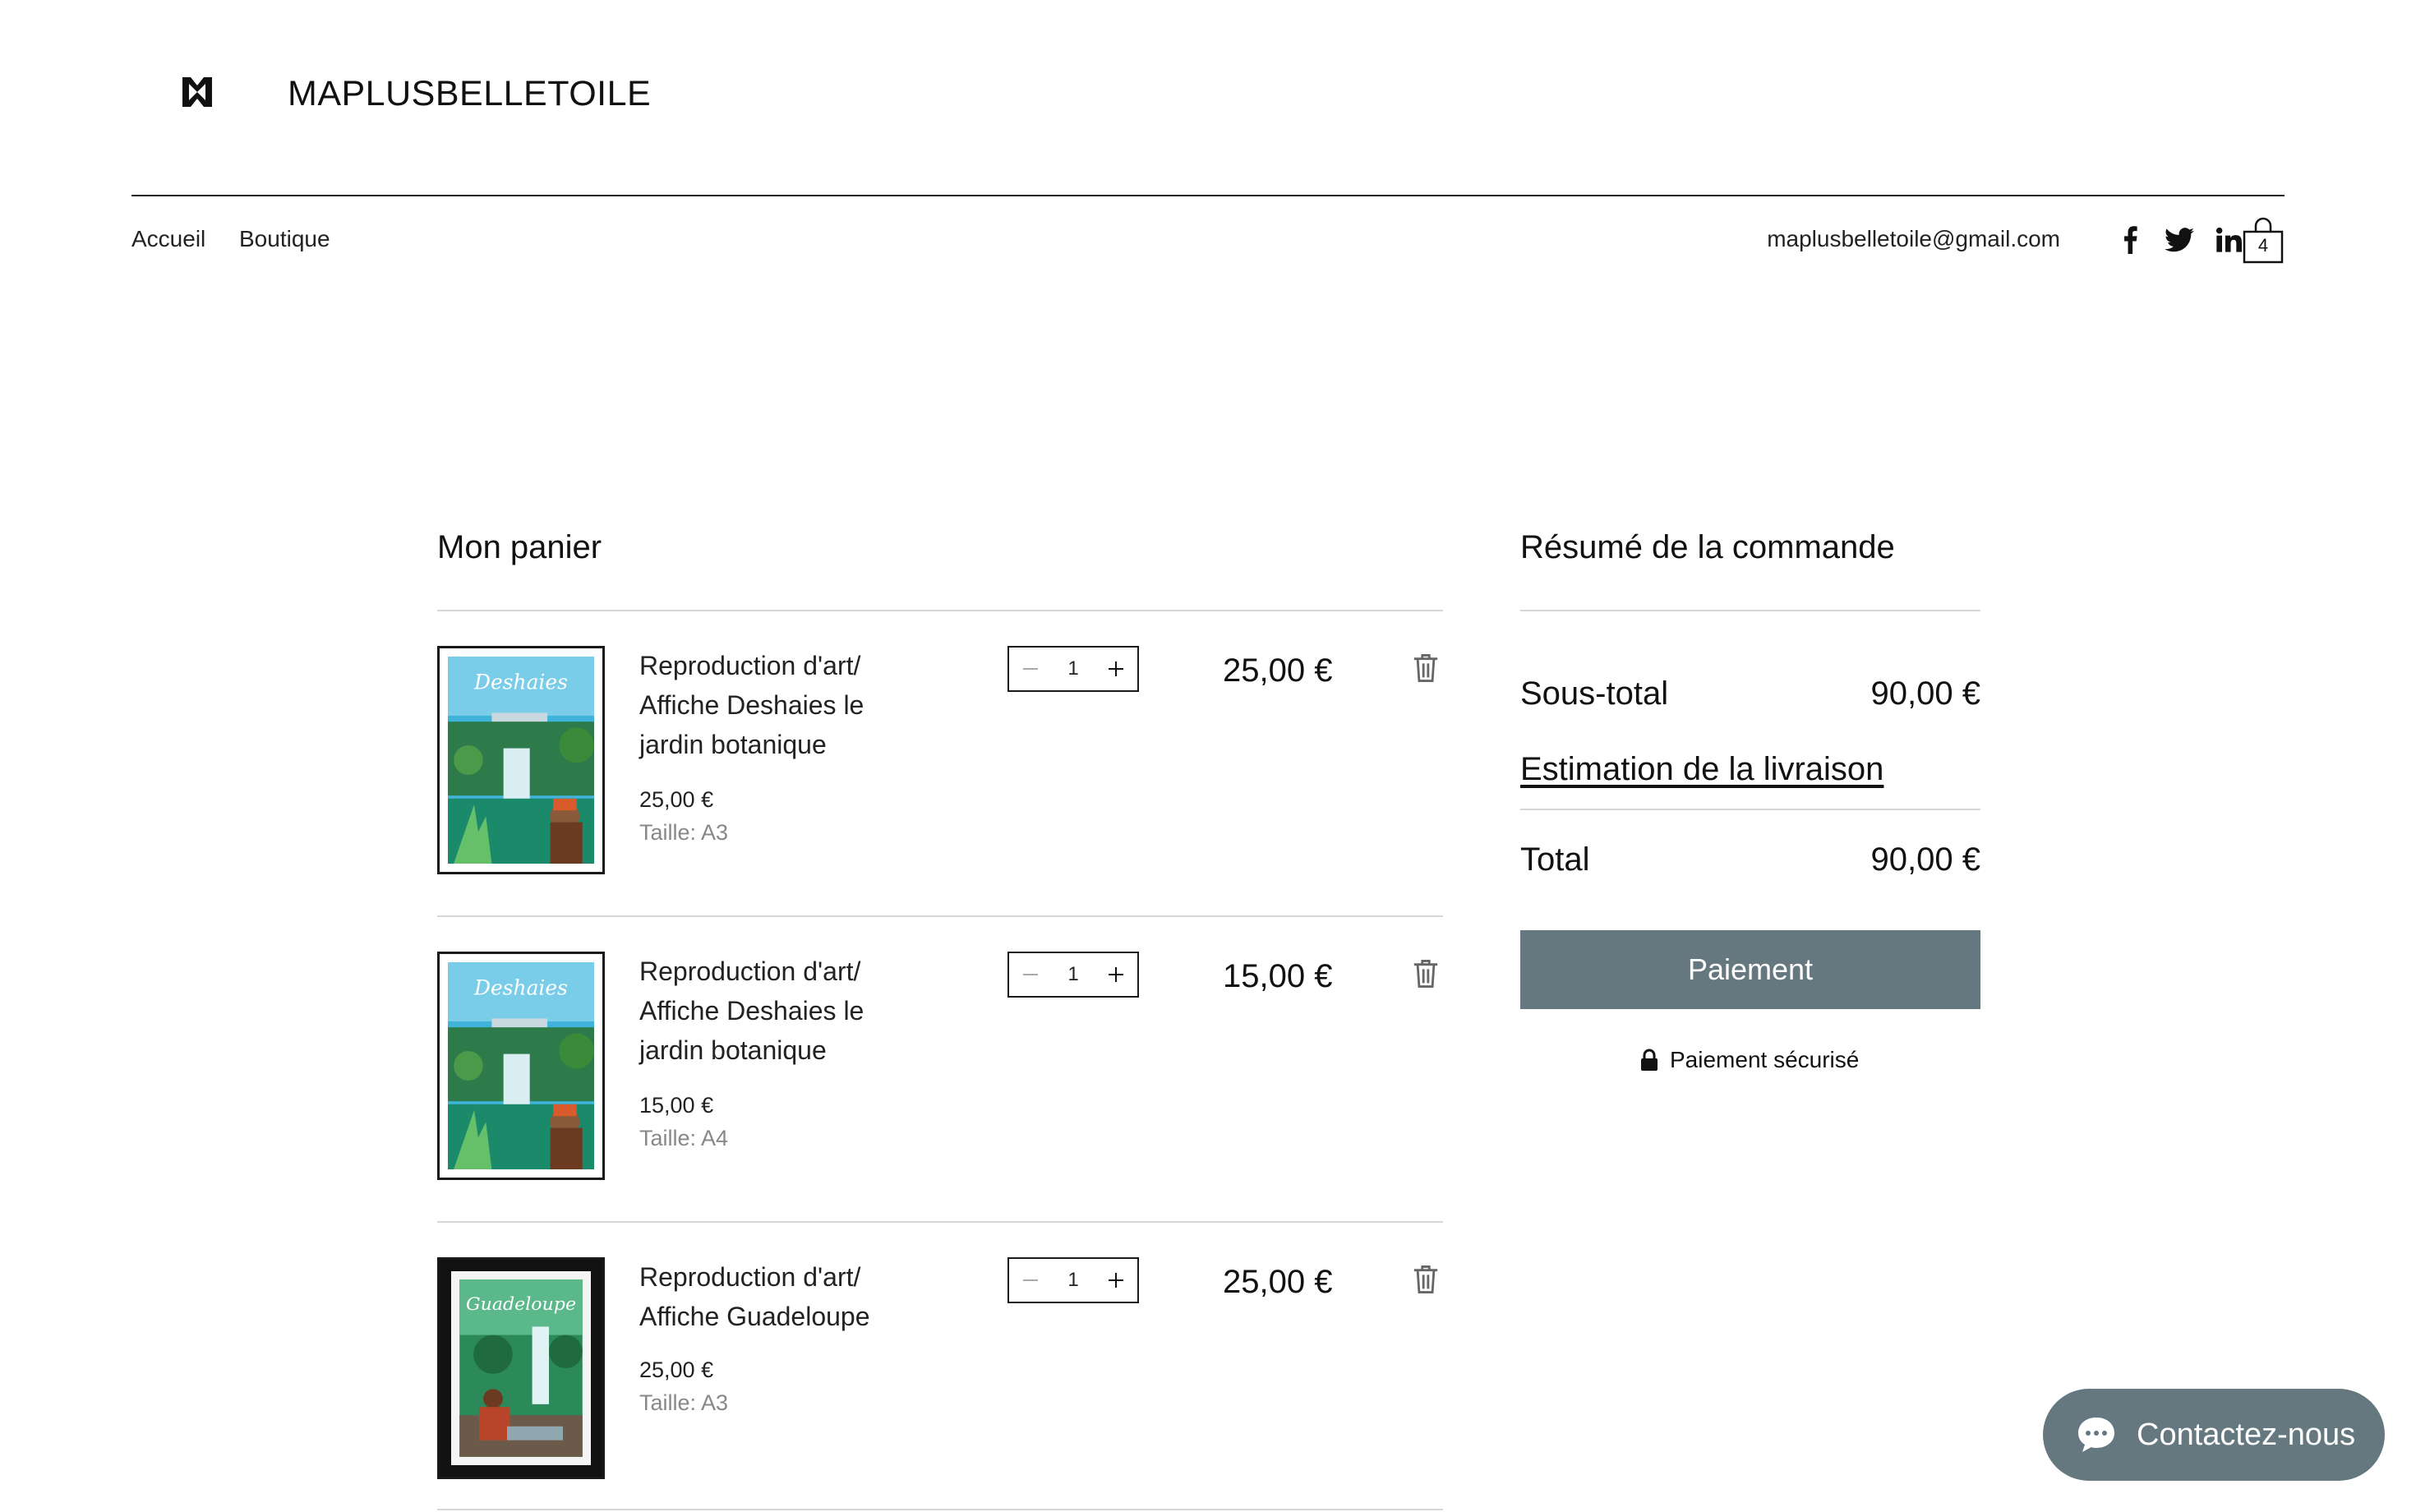 The image size is (2416, 1512). I want to click on linkedin-icon, so click(2228, 240).